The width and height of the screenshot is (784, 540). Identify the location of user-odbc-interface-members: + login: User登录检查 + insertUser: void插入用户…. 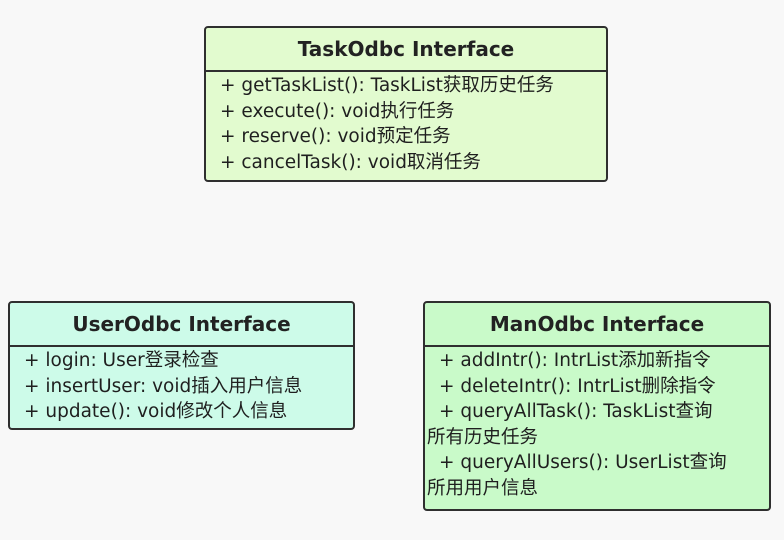
(181, 386).